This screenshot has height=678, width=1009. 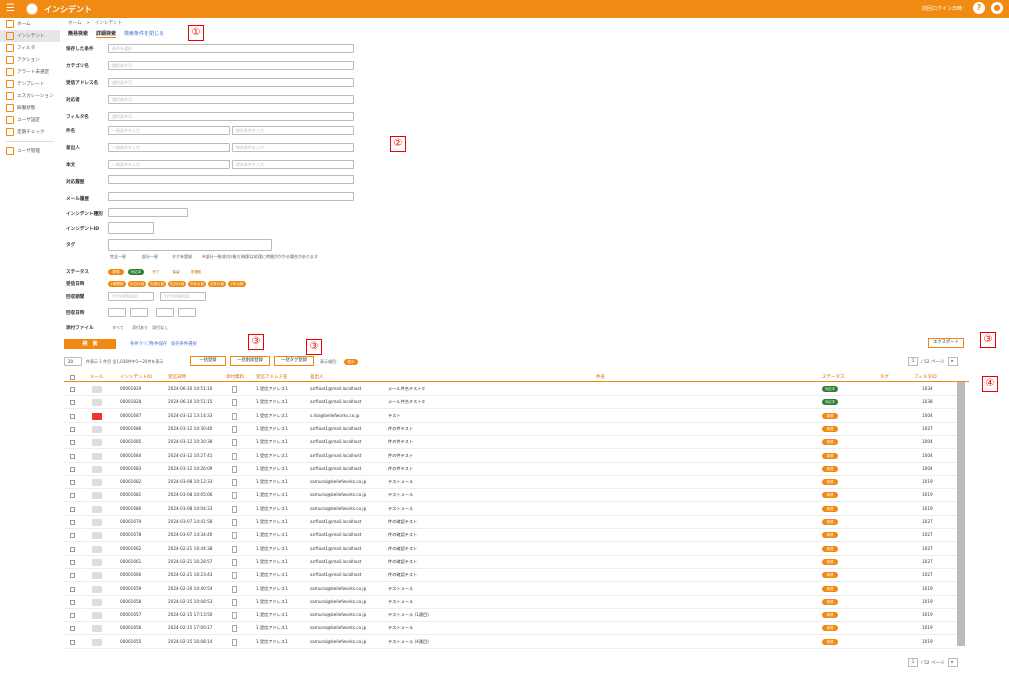 I want to click on sidebar-item: フィルタ, so click(x=30, y=48).